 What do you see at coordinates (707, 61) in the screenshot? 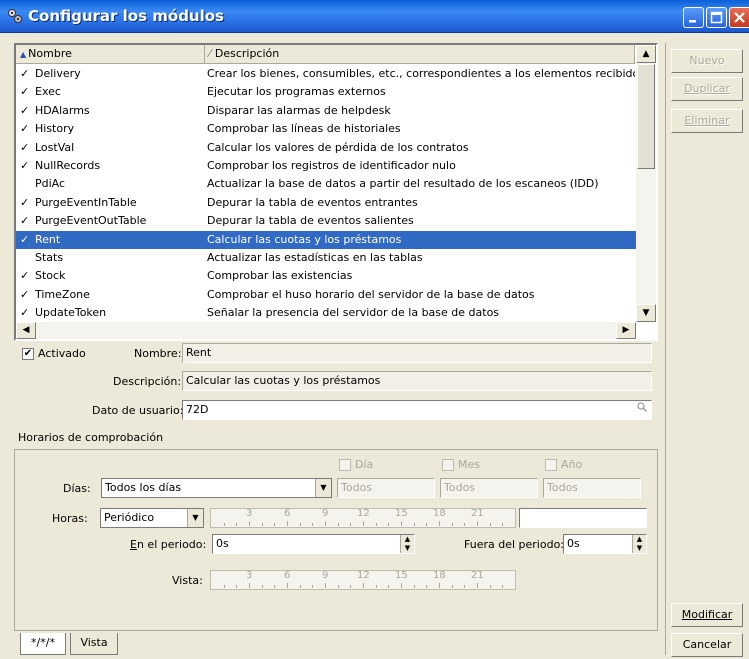
I see `new-button: Nuevo` at bounding box center [707, 61].